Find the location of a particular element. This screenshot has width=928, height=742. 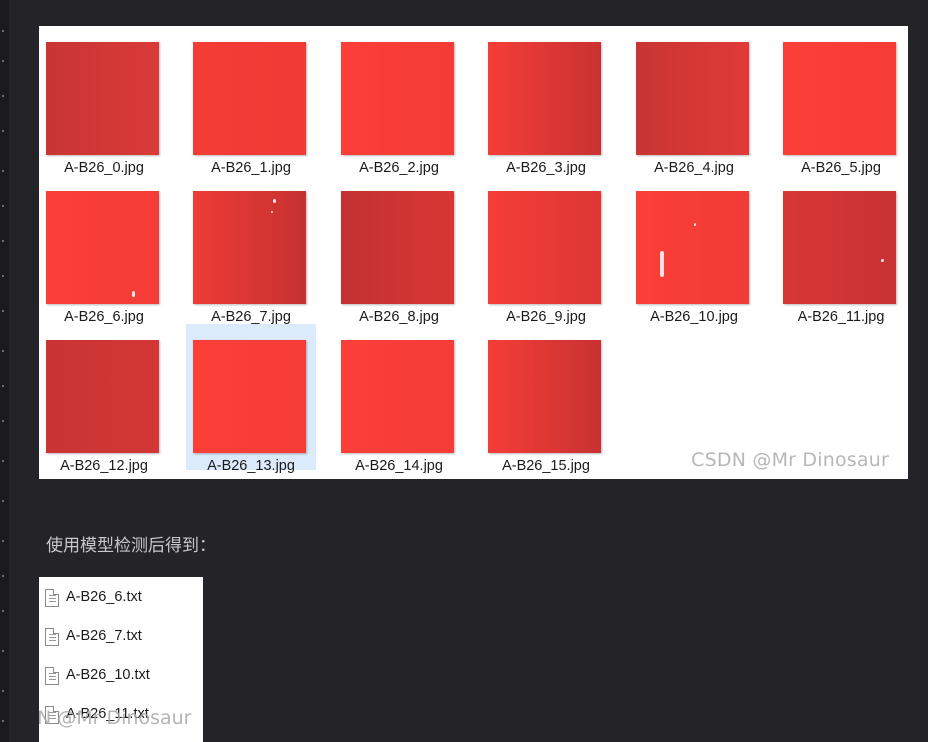

thumbnail-tile: A-B26_9.jpg is located at coordinates (546, 250).